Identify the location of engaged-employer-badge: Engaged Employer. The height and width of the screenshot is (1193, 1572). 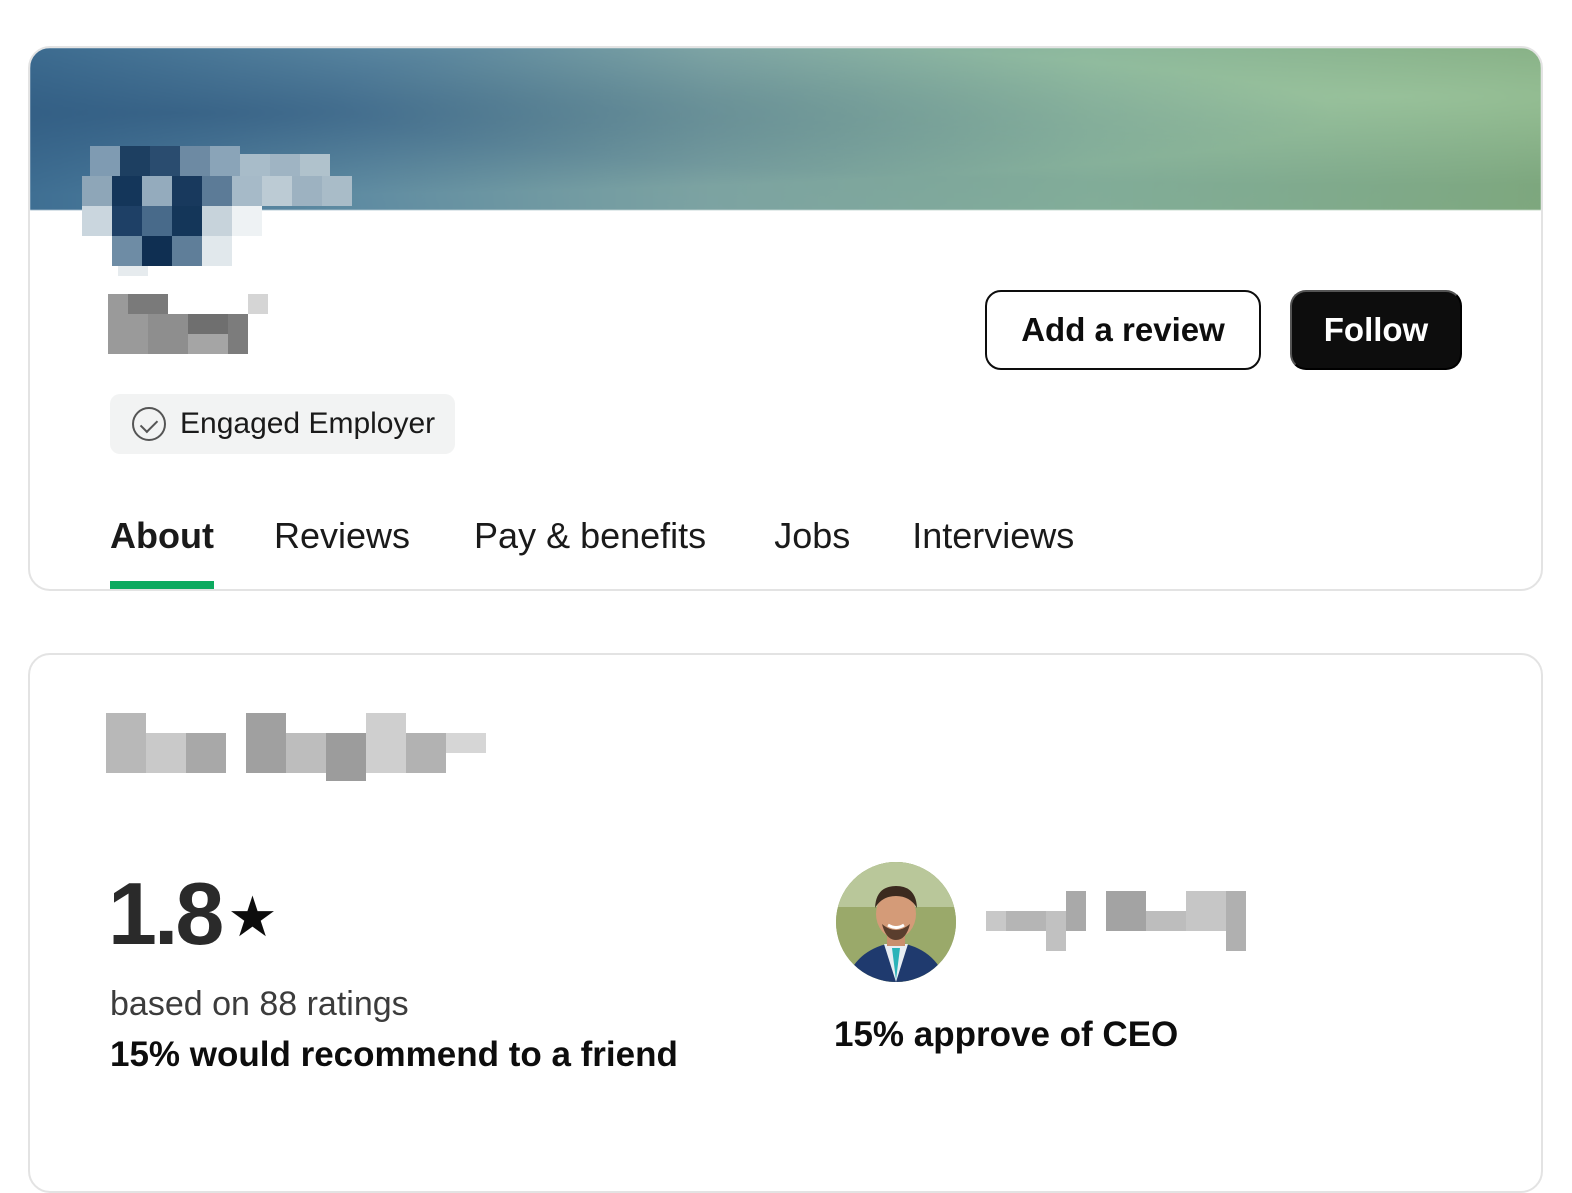
(283, 424).